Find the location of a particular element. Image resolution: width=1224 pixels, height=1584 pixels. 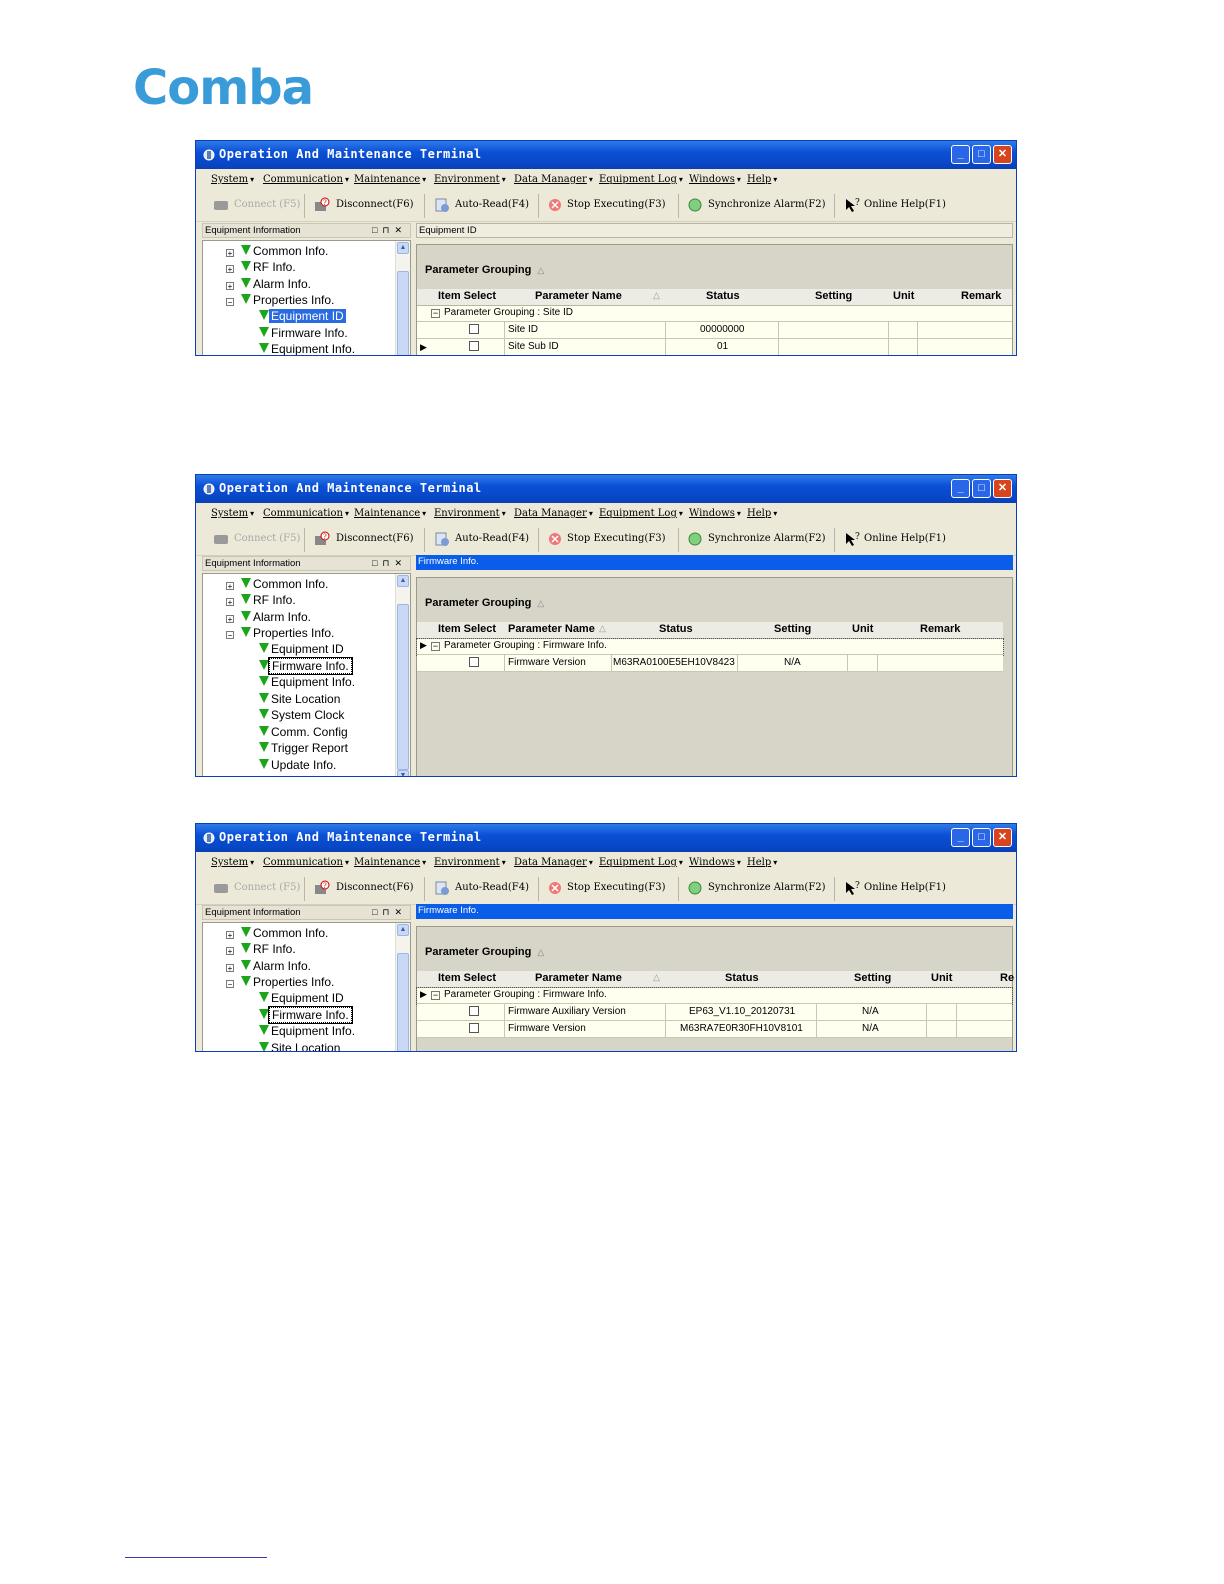

tree-scrollbar: ▲ ▼ is located at coordinates (402, 675).